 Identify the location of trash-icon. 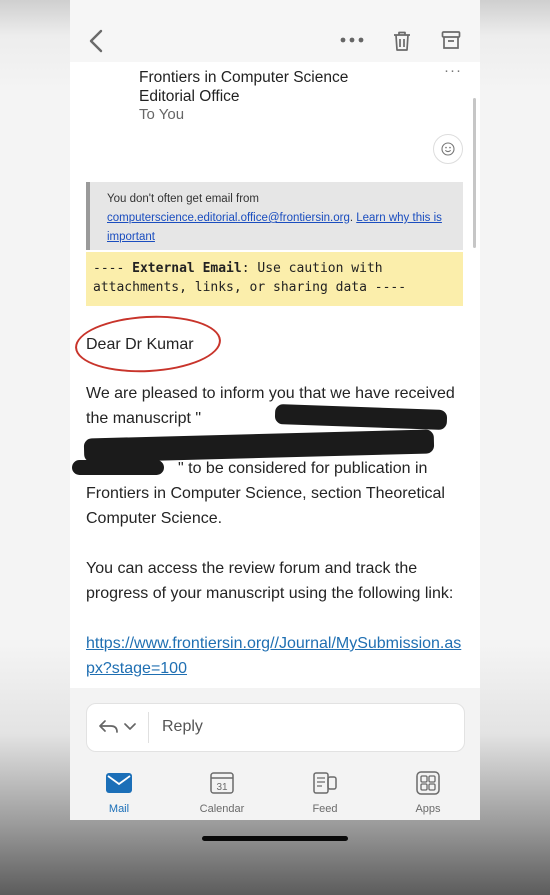
(402, 41).